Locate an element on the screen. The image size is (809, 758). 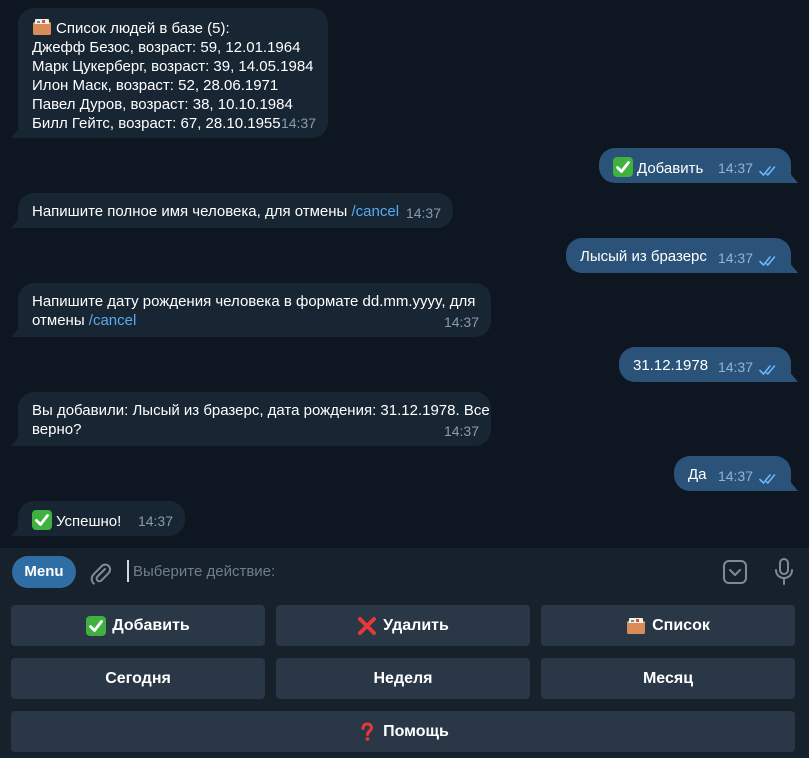
message-bubble-outgoing: Да 14:37 is located at coordinates (736, 473).